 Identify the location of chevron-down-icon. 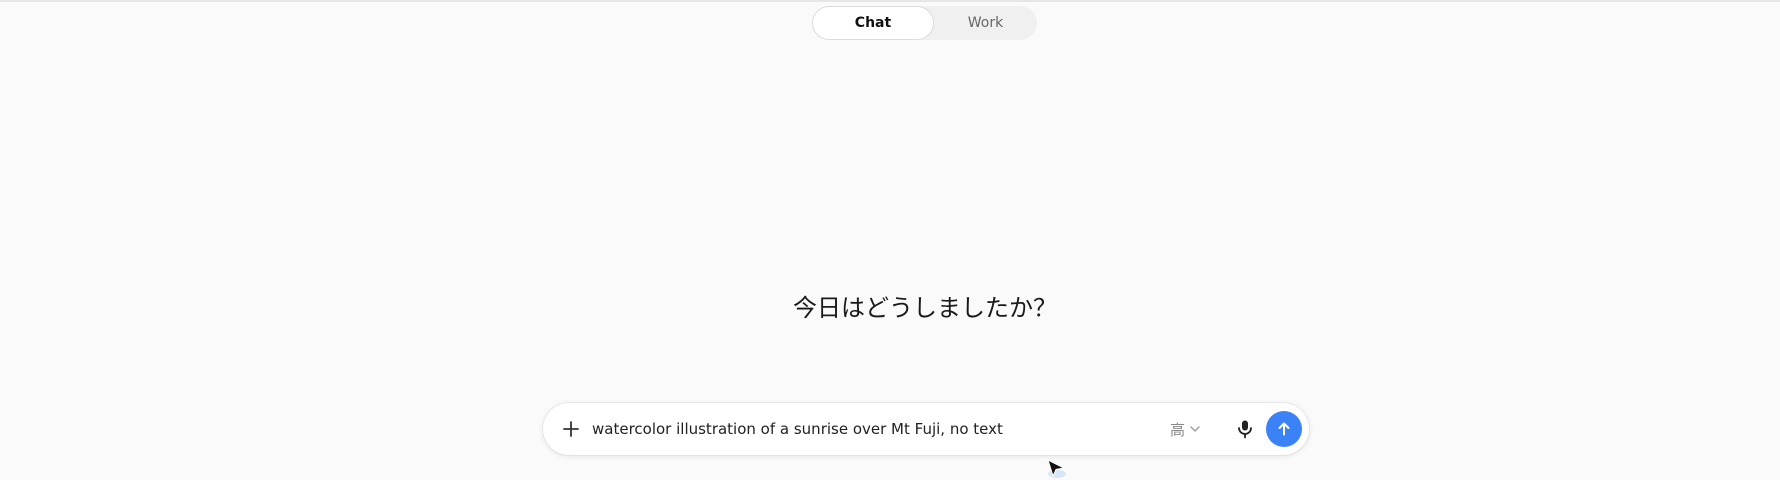
(1195, 429).